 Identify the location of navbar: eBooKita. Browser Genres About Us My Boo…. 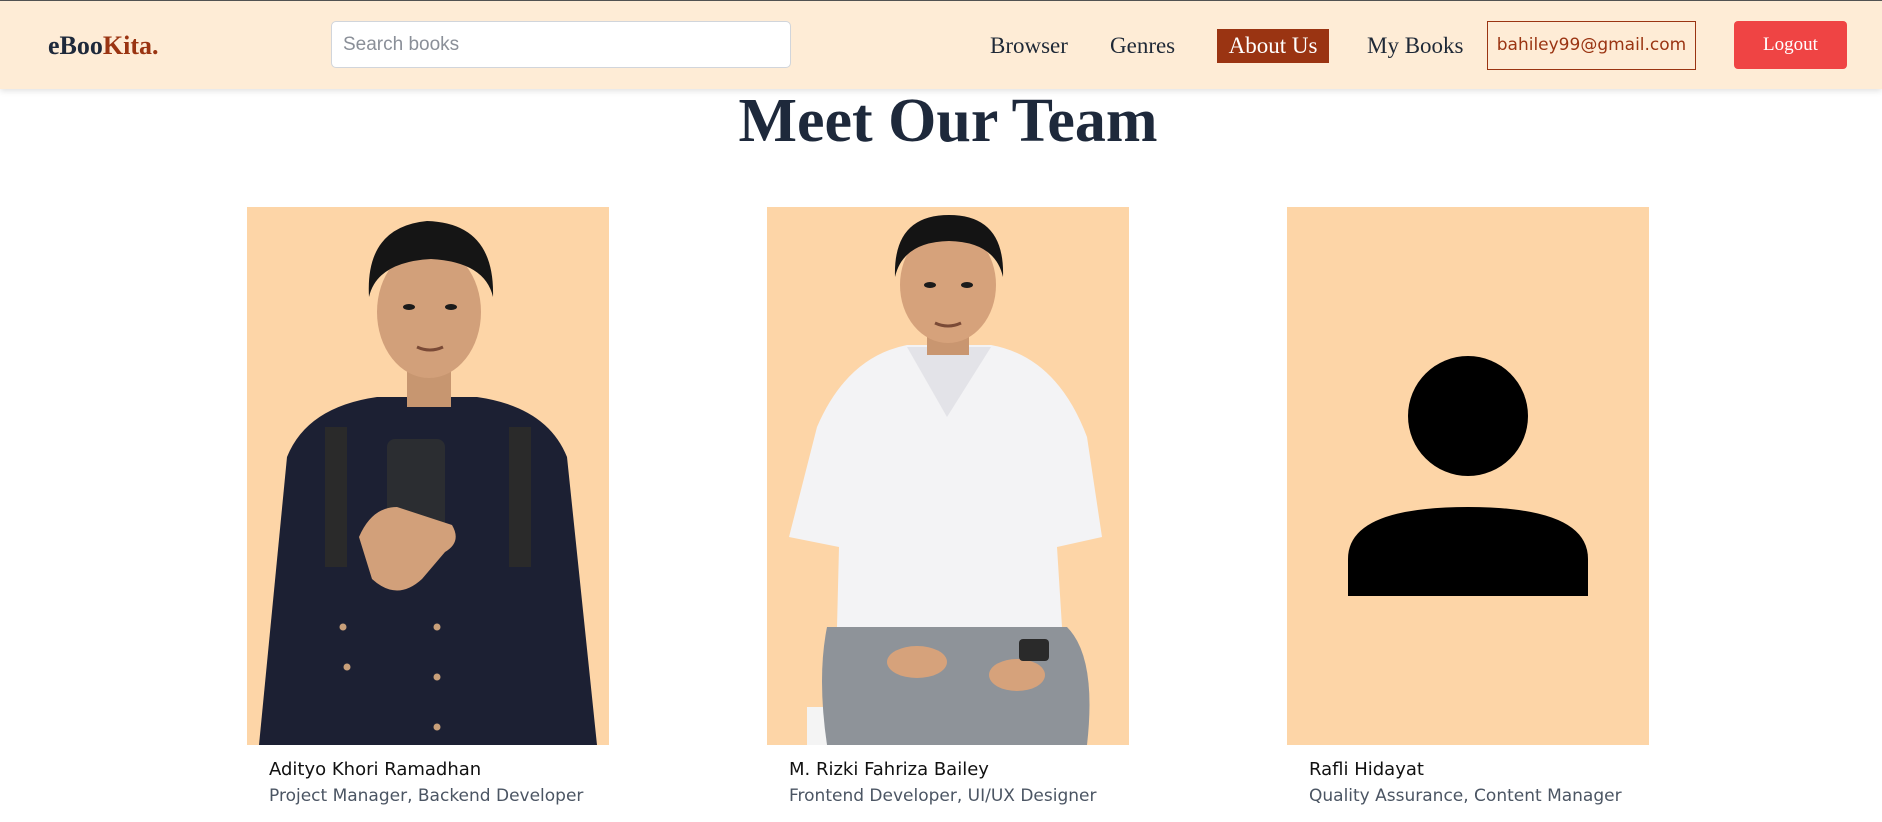
(941, 45).